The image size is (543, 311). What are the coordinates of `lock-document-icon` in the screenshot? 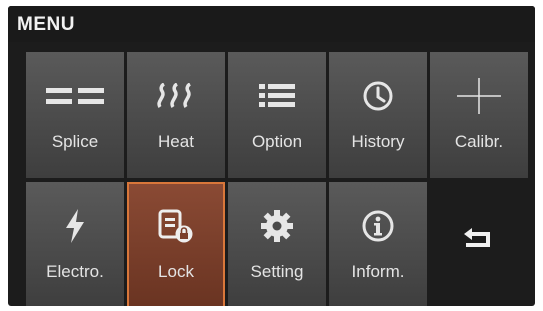 It's located at (176, 226).